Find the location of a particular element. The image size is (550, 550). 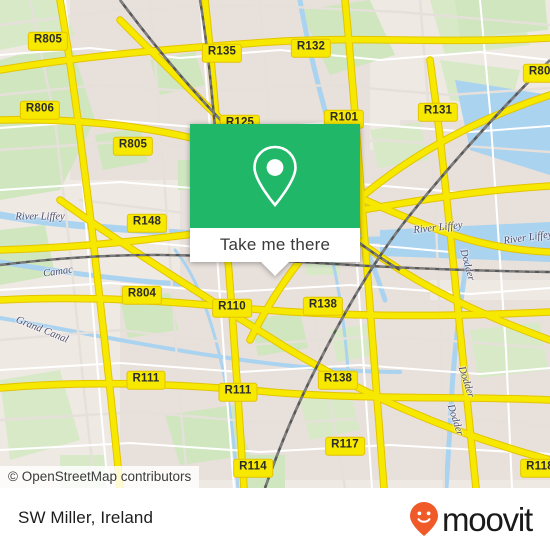

attribution-text: © OpenStreetMap contributors is located at coordinates (100, 476).